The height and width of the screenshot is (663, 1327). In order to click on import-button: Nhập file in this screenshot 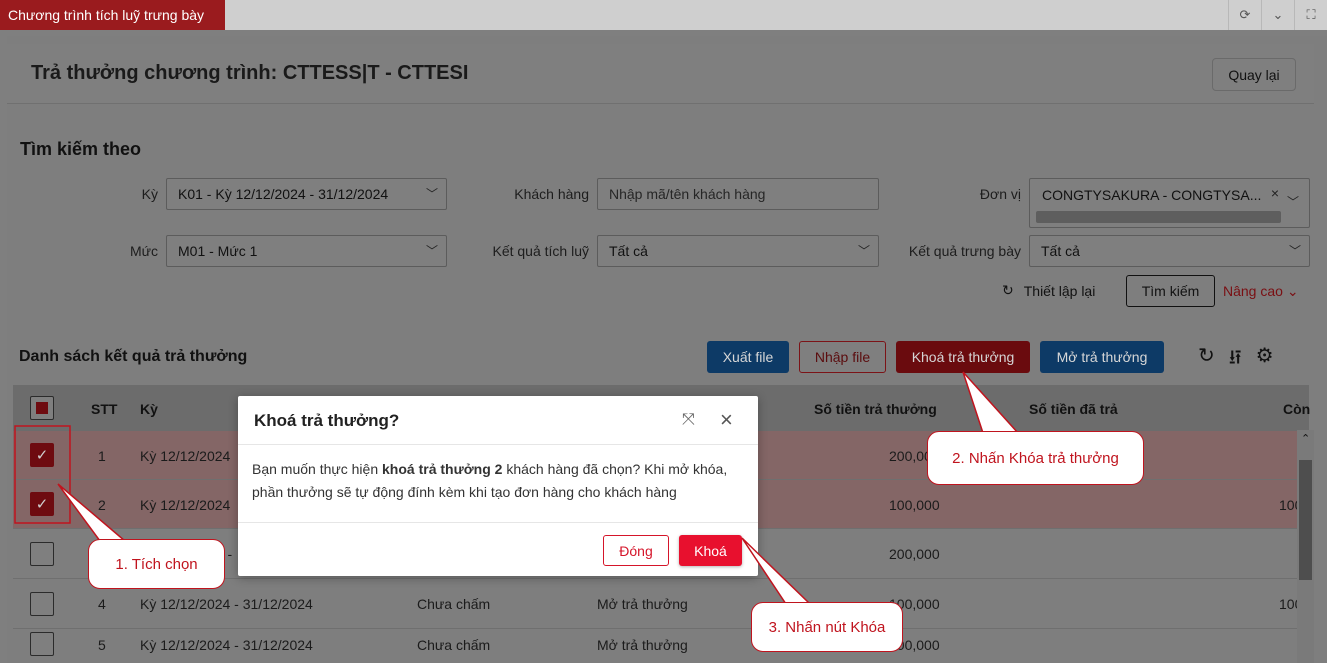, I will do `click(842, 357)`.